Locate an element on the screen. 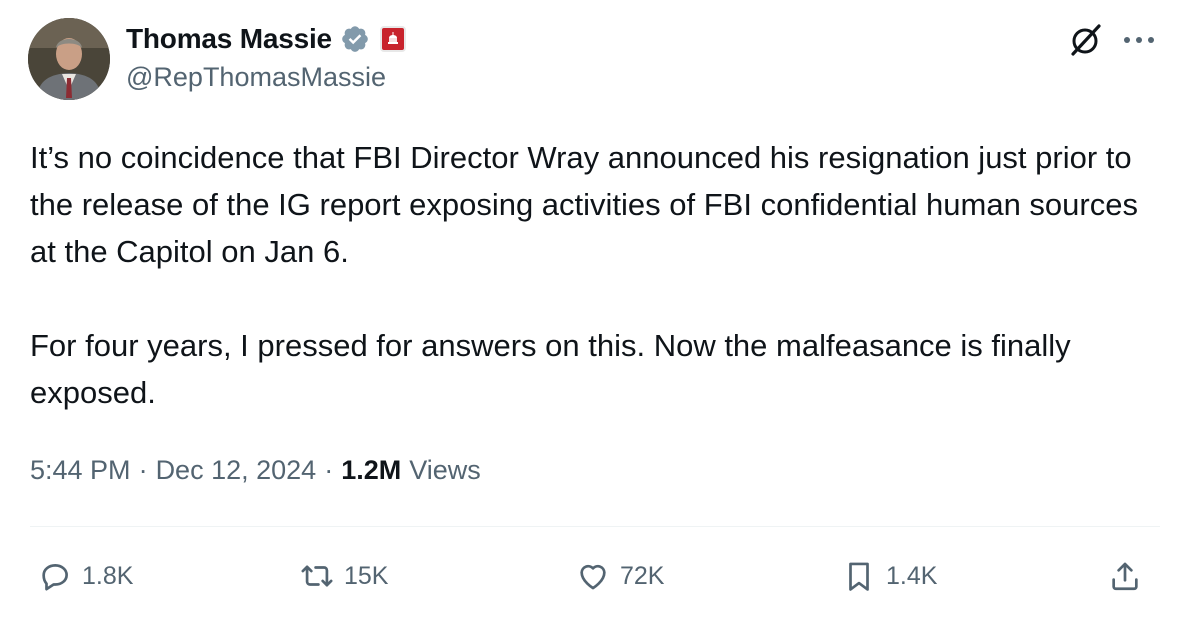  bookmark-button: 1.4K is located at coordinates (889, 576).